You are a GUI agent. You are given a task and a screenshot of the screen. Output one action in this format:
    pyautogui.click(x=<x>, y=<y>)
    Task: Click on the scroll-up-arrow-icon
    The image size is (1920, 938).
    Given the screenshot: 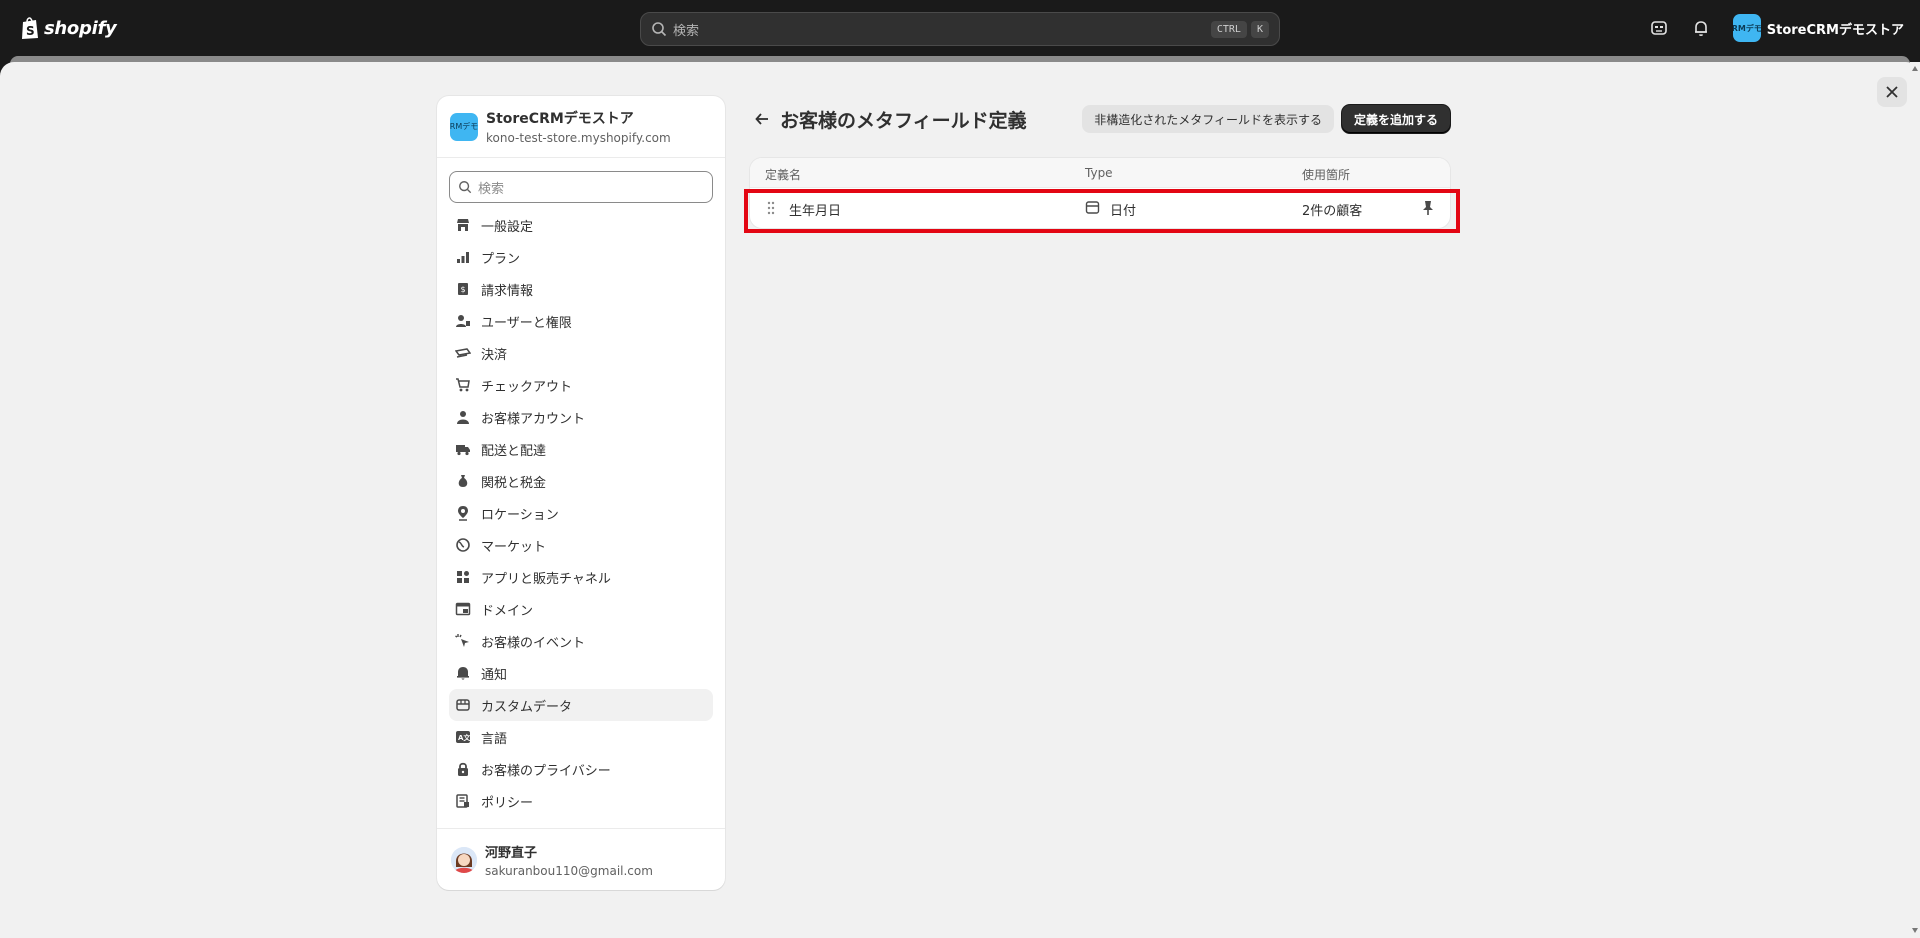 What is the action you would take?
    pyautogui.click(x=1915, y=68)
    